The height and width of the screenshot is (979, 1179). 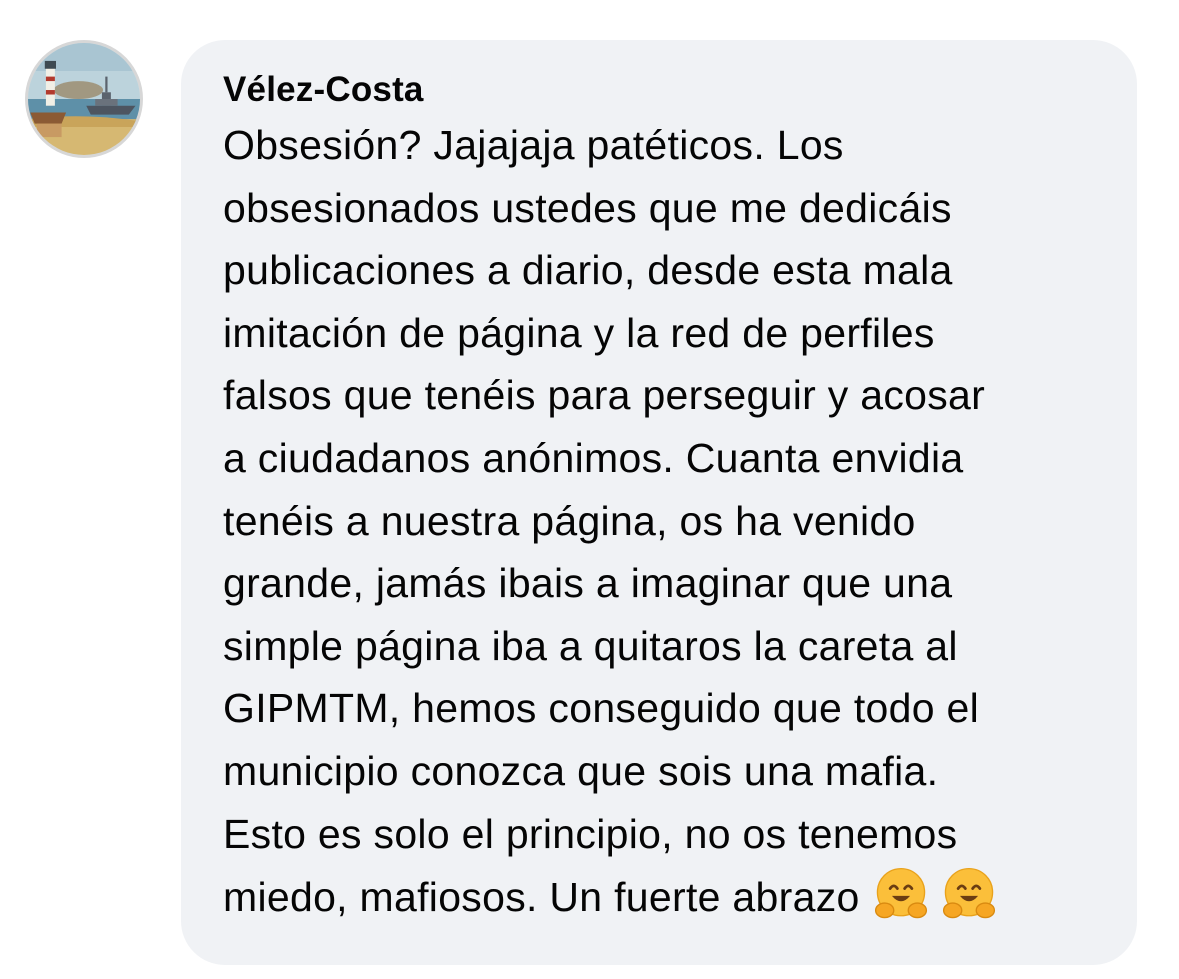 What do you see at coordinates (593, 457) in the screenshot?
I see `comment-line: a ciudadanos anónimos. Cuanta envidia` at bounding box center [593, 457].